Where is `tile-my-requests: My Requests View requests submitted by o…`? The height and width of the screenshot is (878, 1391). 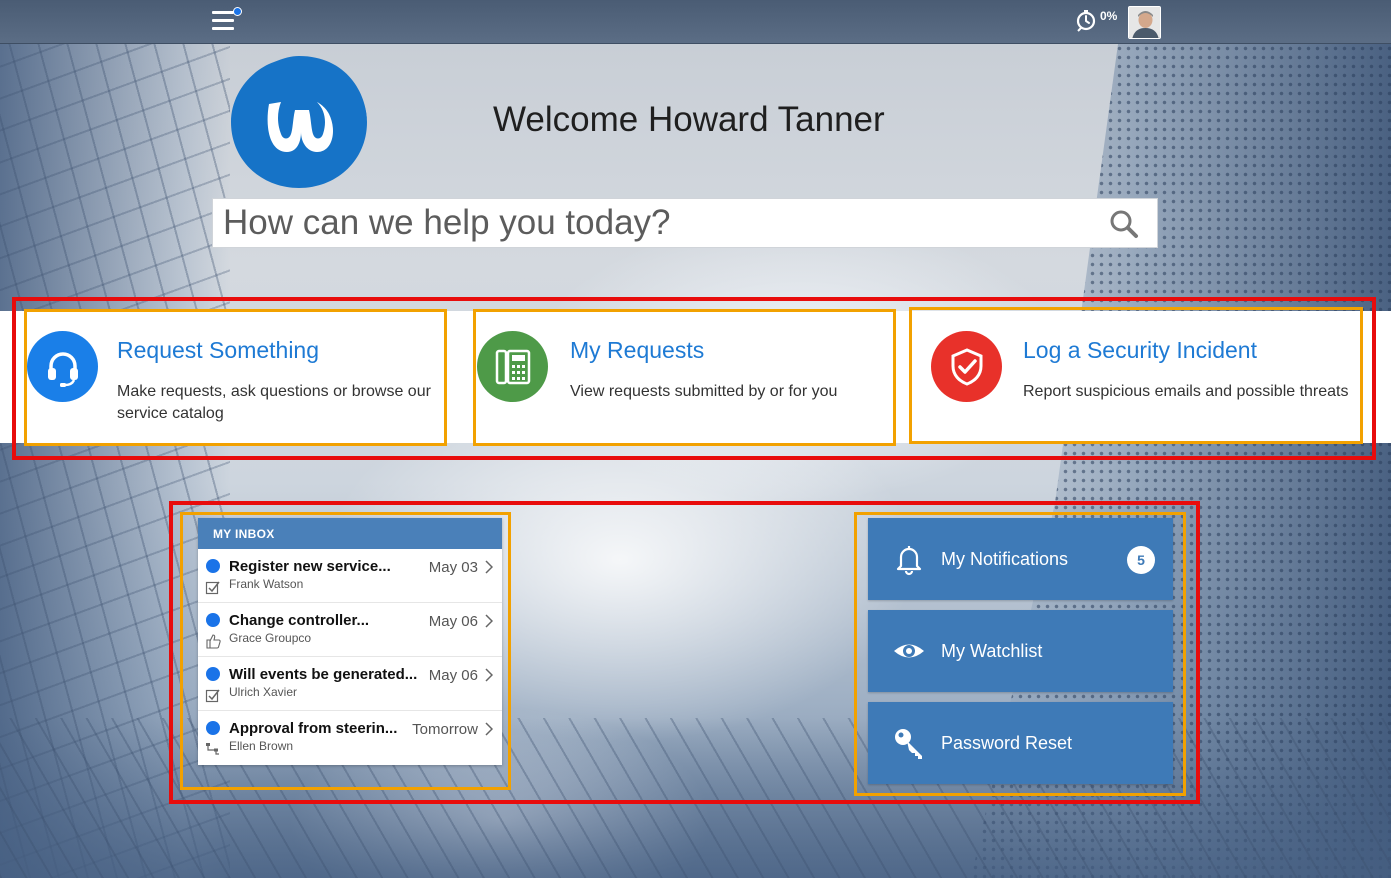 tile-my-requests: My Requests View requests submitted by o… is located at coordinates (684, 377).